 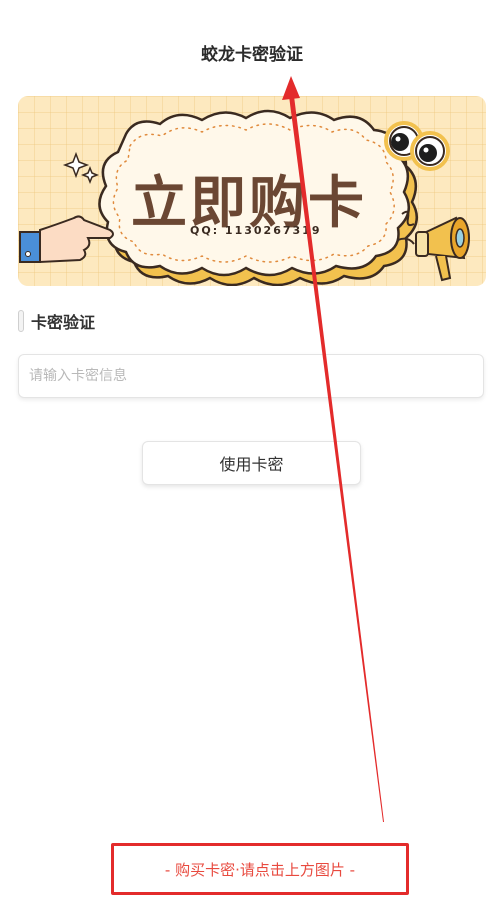 What do you see at coordinates (252, 55) in the screenshot?
I see `page-title: 蛟龙卡密验证` at bounding box center [252, 55].